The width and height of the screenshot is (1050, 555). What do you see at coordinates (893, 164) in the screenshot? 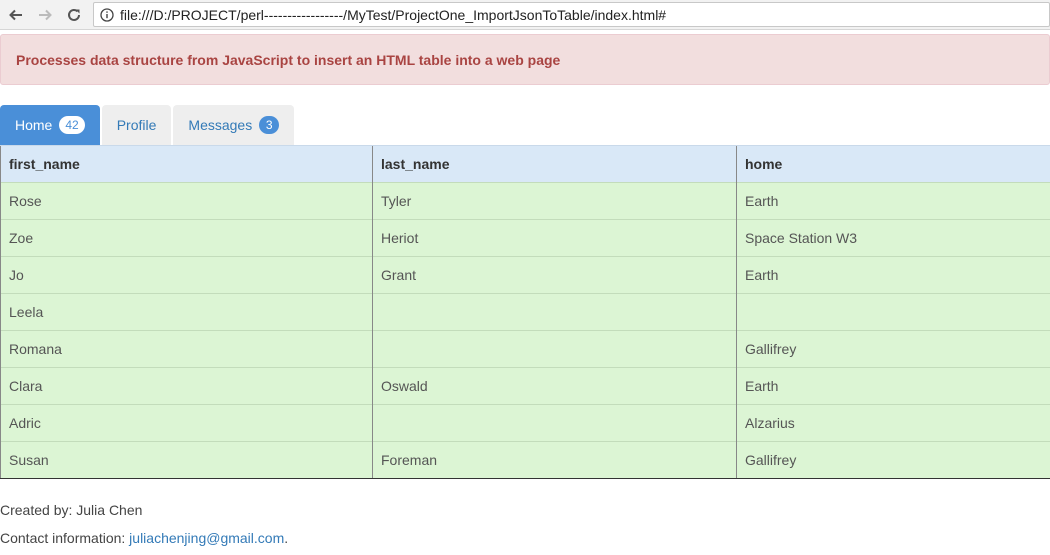
I see `column-header-home: home` at bounding box center [893, 164].